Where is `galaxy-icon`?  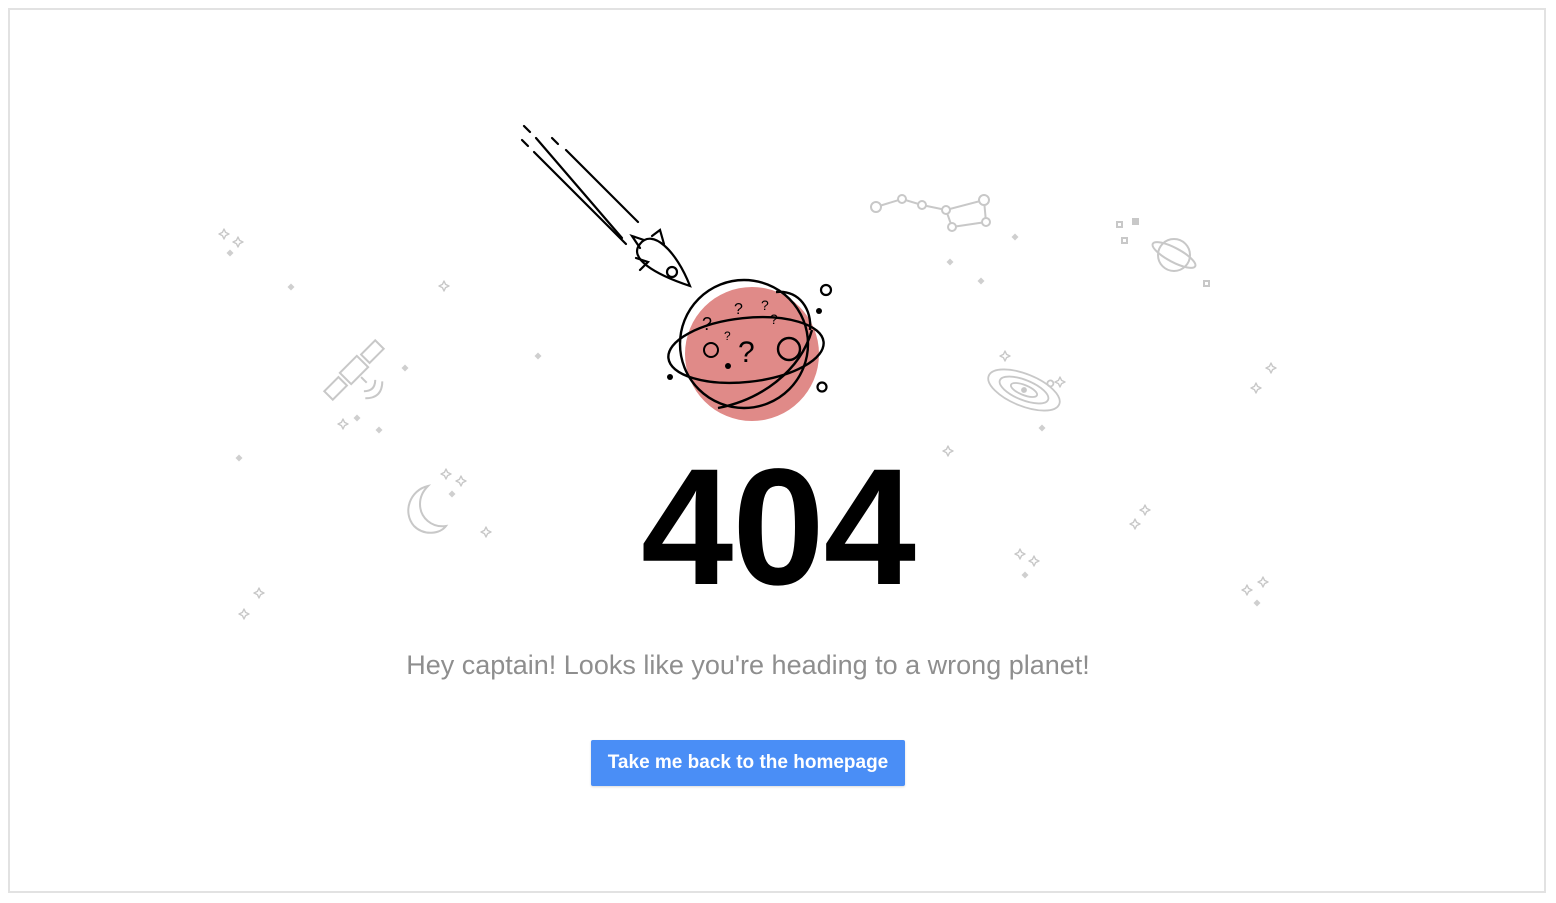 galaxy-icon is located at coordinates (1024, 390).